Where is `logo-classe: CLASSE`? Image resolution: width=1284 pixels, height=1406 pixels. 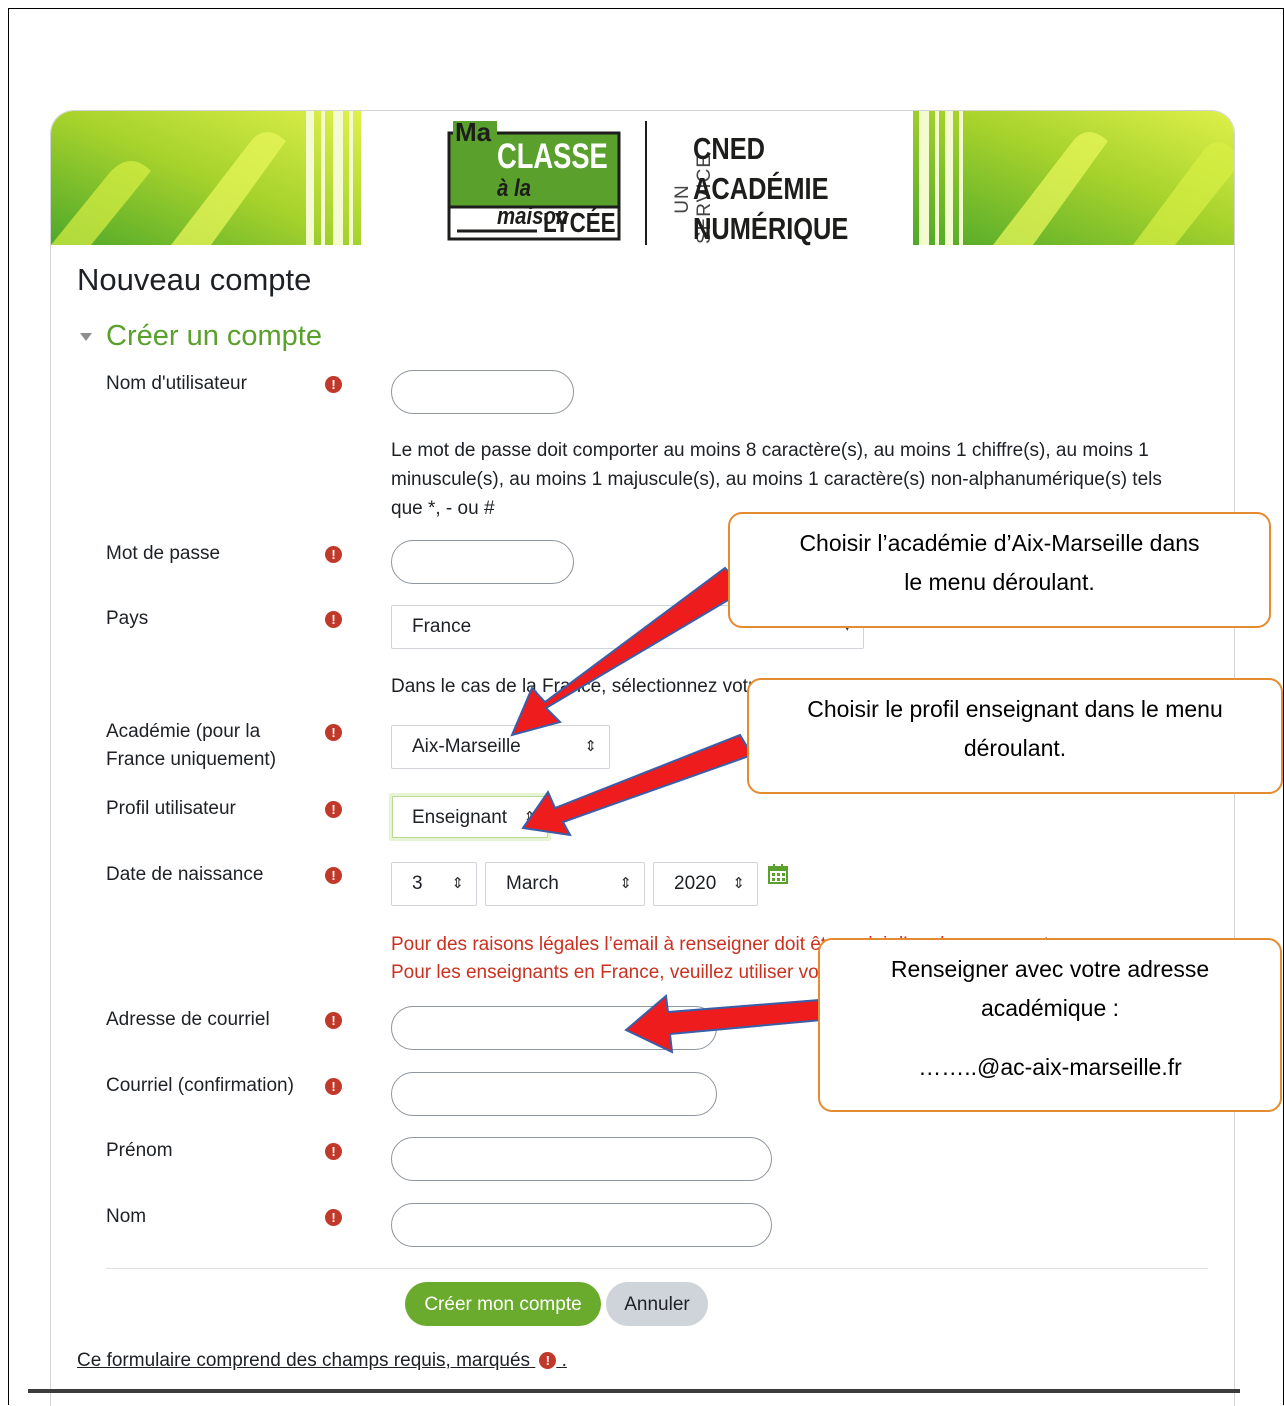 logo-classe: CLASSE is located at coordinates (552, 156).